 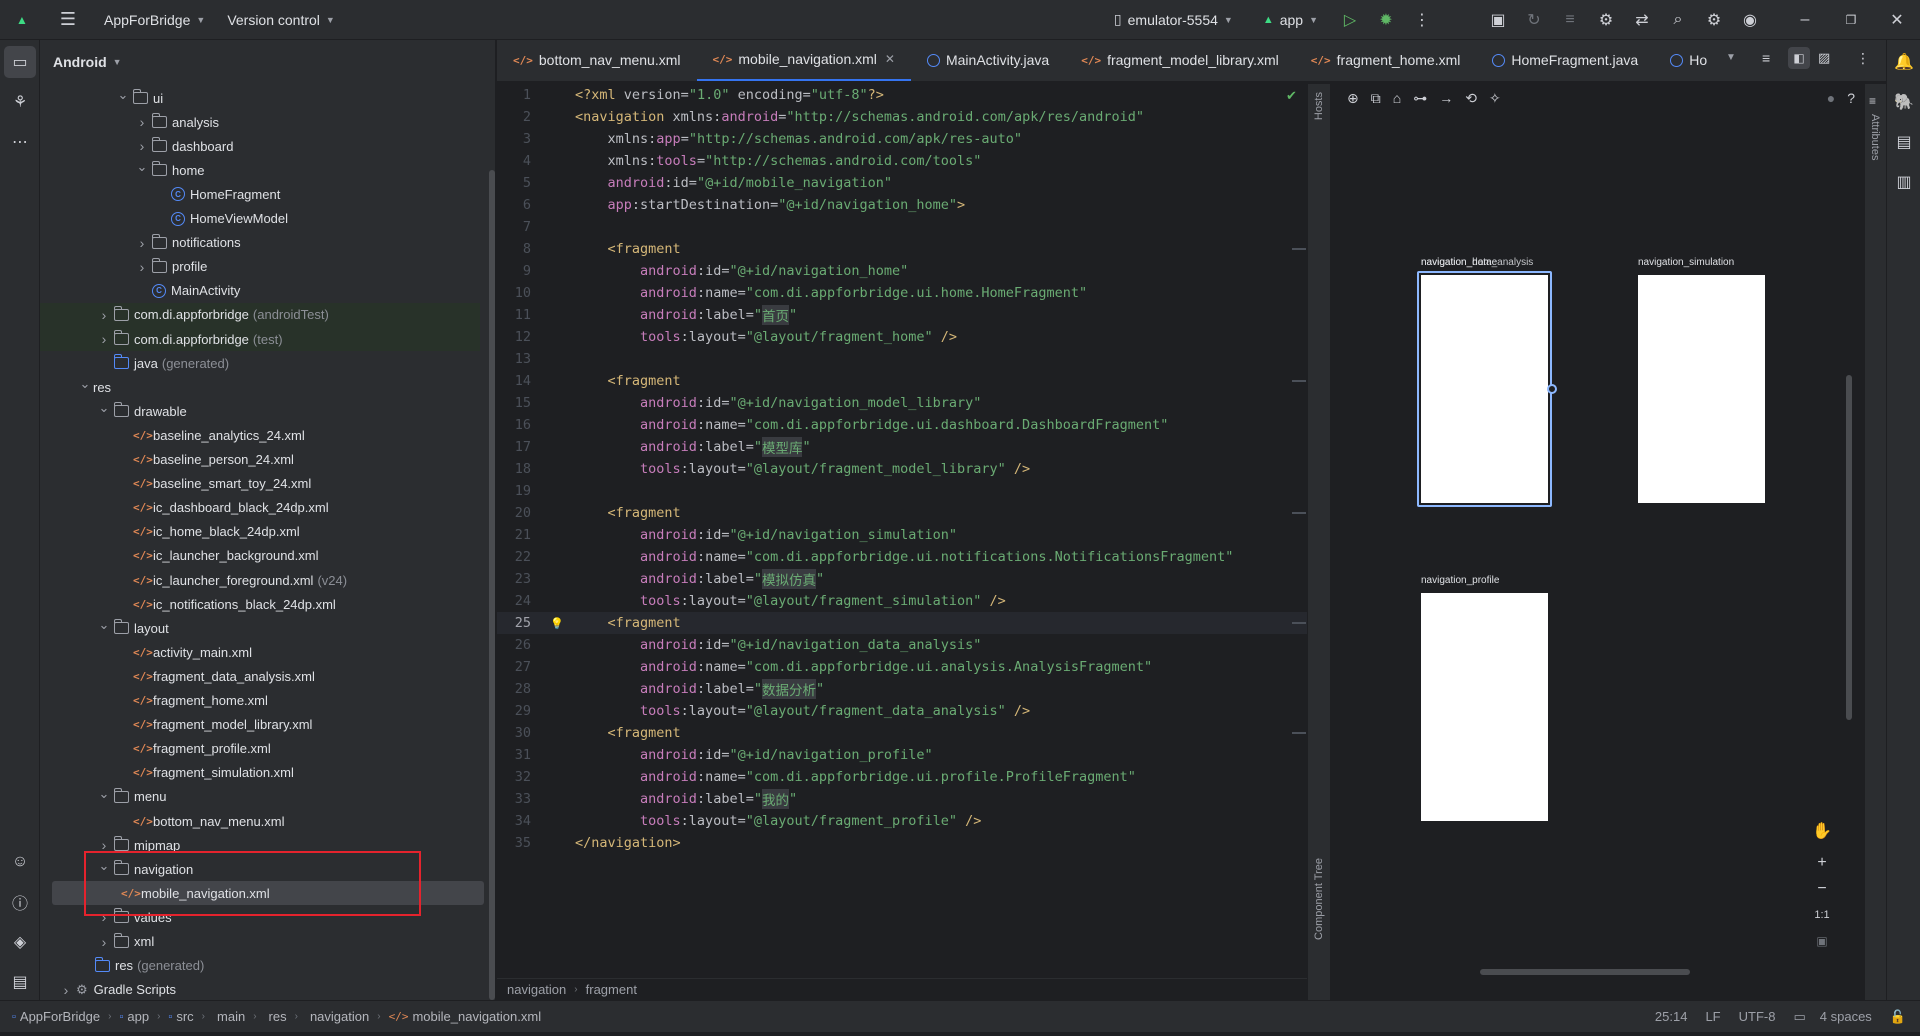 What do you see at coordinates (518, 645) in the screenshot?
I see `line-number: 26` at bounding box center [518, 645].